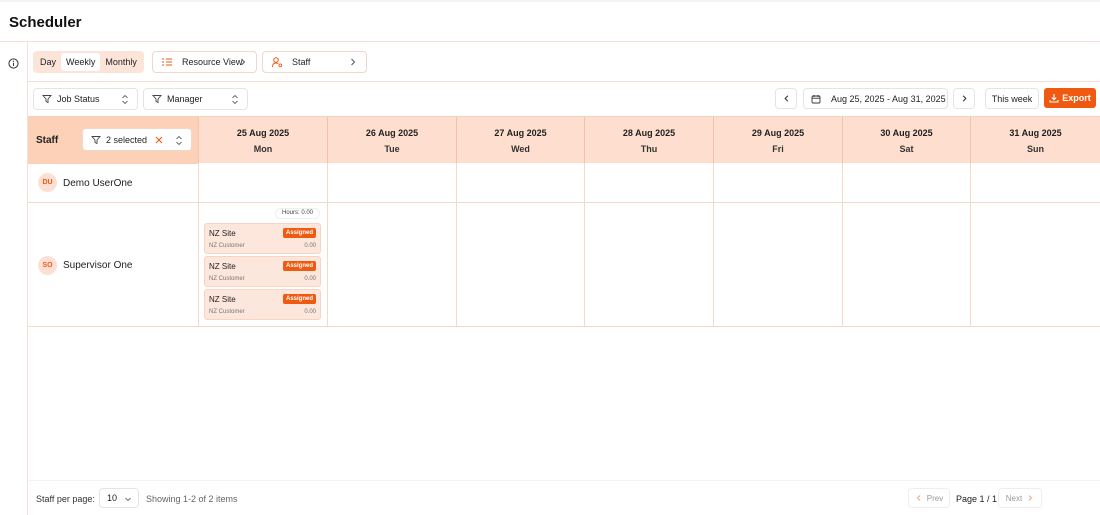 The height and width of the screenshot is (515, 1100). Describe the element at coordinates (159, 140) in the screenshot. I see `clear-icon` at that location.